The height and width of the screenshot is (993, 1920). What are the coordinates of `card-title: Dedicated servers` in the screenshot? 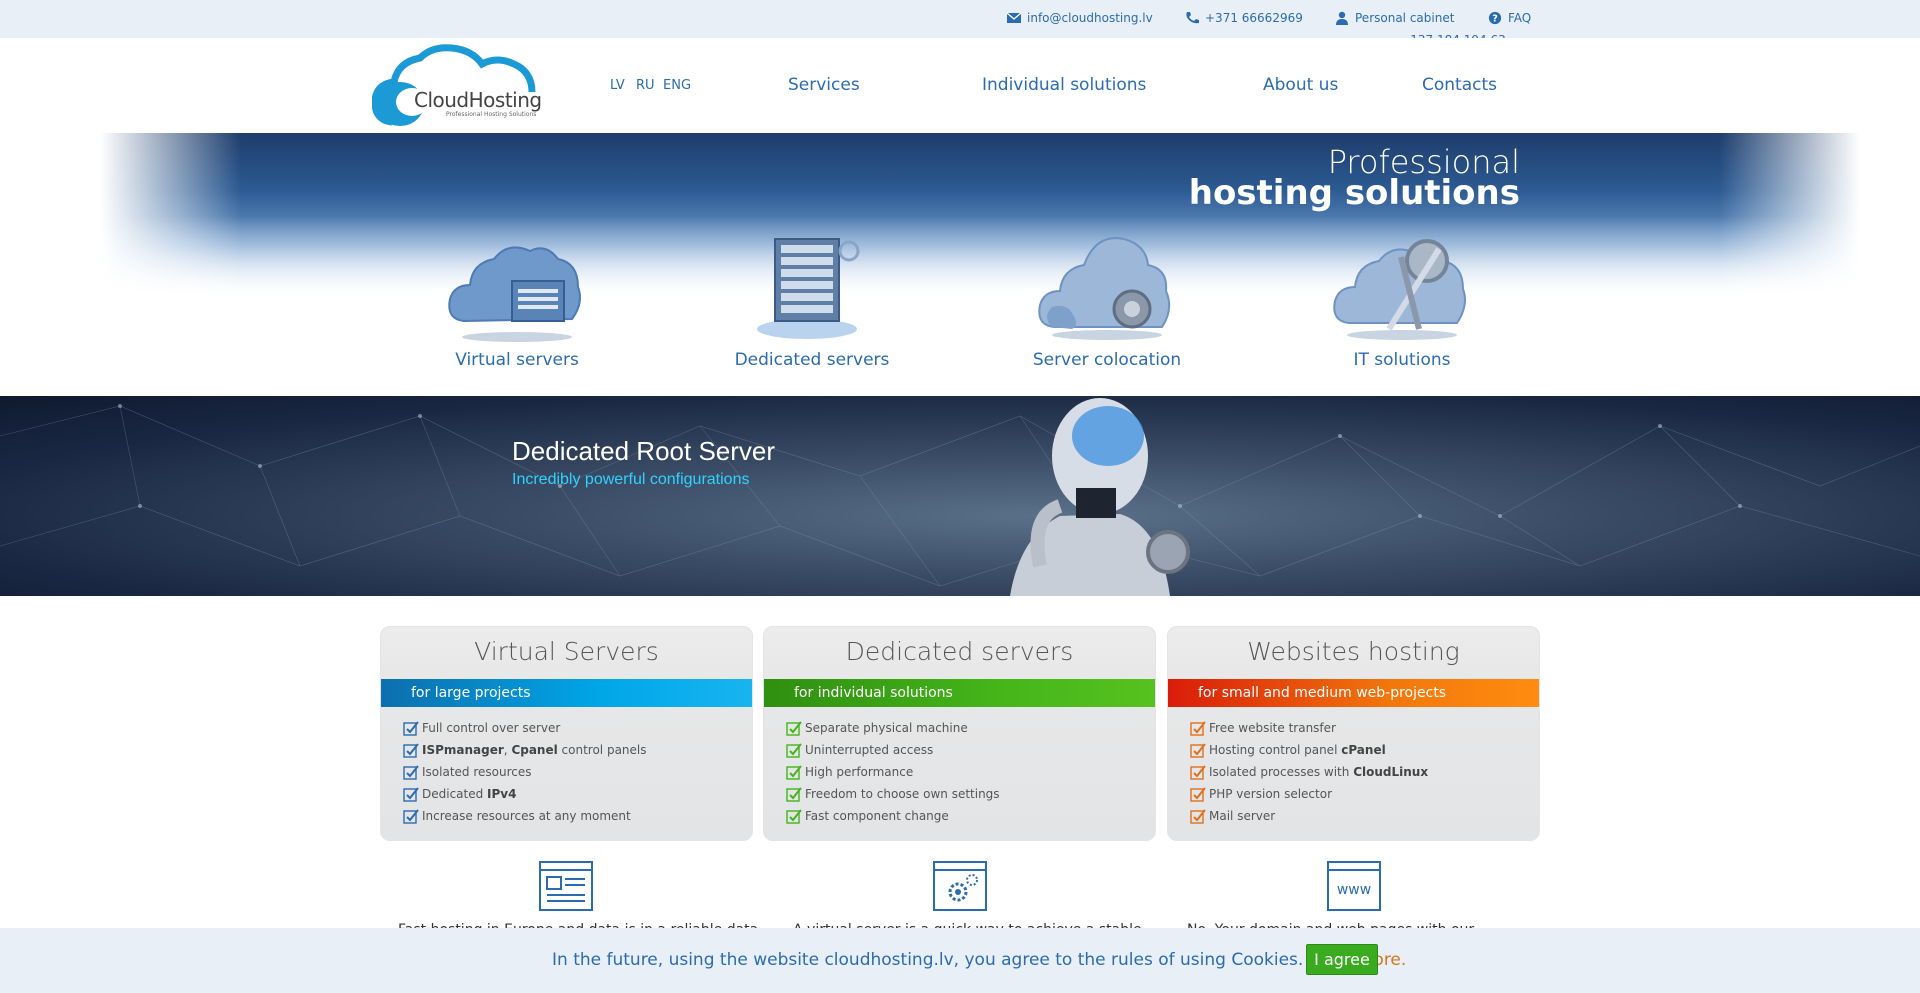 It's located at (959, 651).